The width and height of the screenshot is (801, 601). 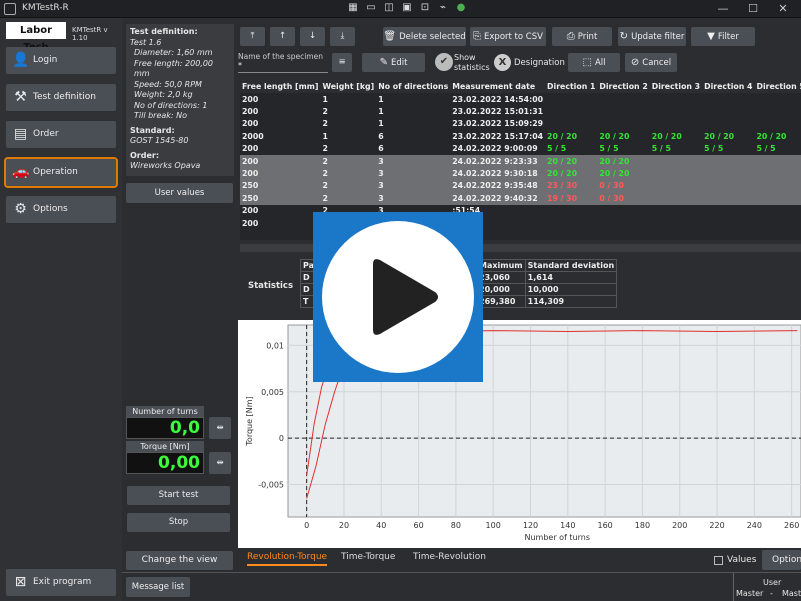 I want to click on torque-label: Torque [Nm], so click(x=165, y=446).